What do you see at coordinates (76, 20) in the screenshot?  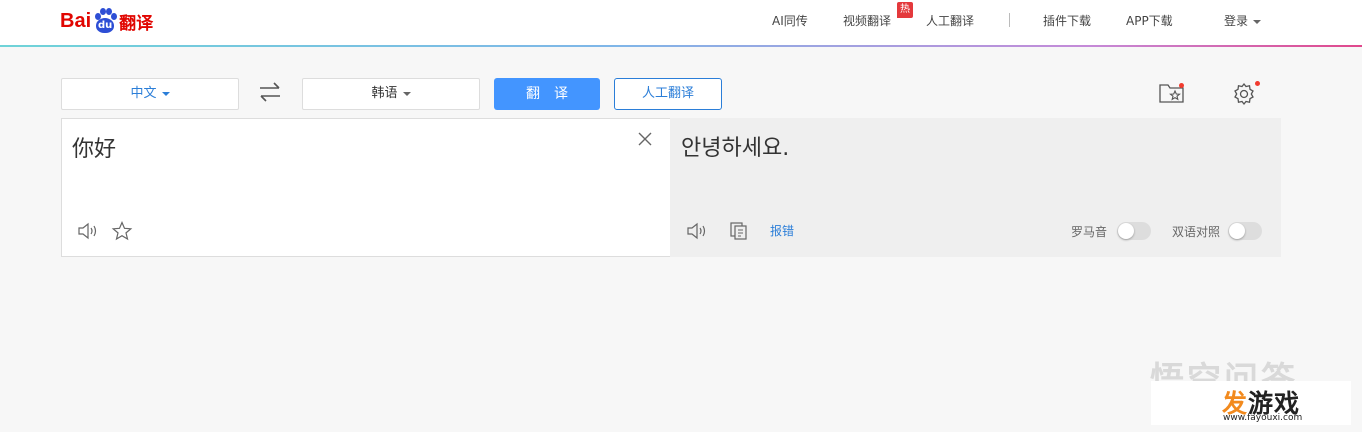 I see `logo-text-bai: Bai` at bounding box center [76, 20].